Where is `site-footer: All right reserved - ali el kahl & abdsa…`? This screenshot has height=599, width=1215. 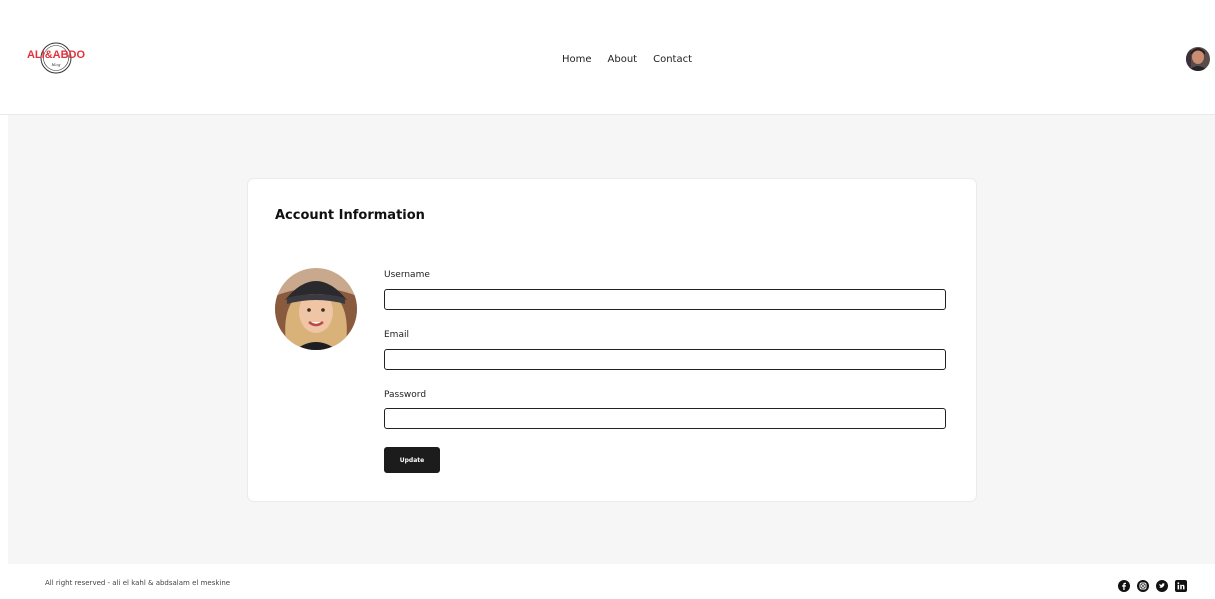
site-footer: All right reserved - ali el kahl & abdsa… is located at coordinates (607, 581).